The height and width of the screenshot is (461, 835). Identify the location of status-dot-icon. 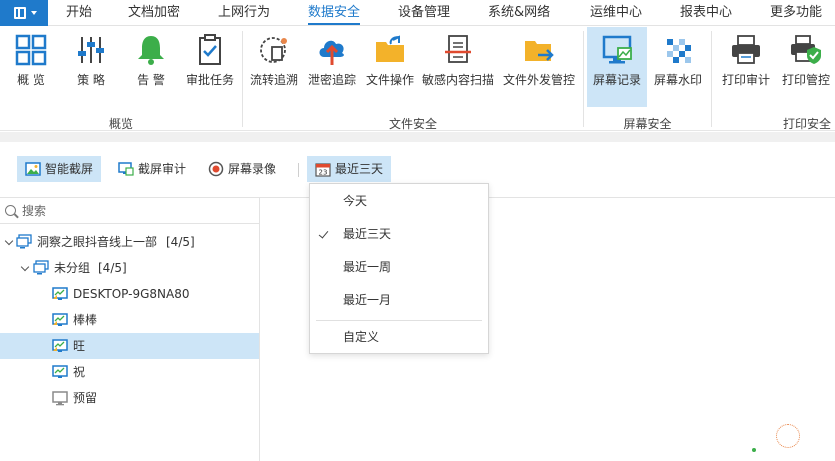
(754, 450).